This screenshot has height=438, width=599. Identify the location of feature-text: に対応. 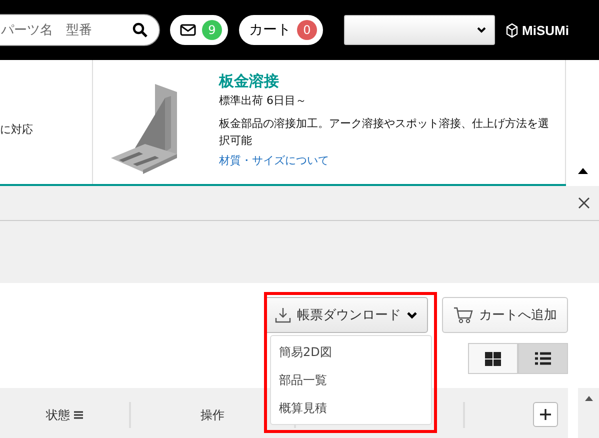
(16, 129).